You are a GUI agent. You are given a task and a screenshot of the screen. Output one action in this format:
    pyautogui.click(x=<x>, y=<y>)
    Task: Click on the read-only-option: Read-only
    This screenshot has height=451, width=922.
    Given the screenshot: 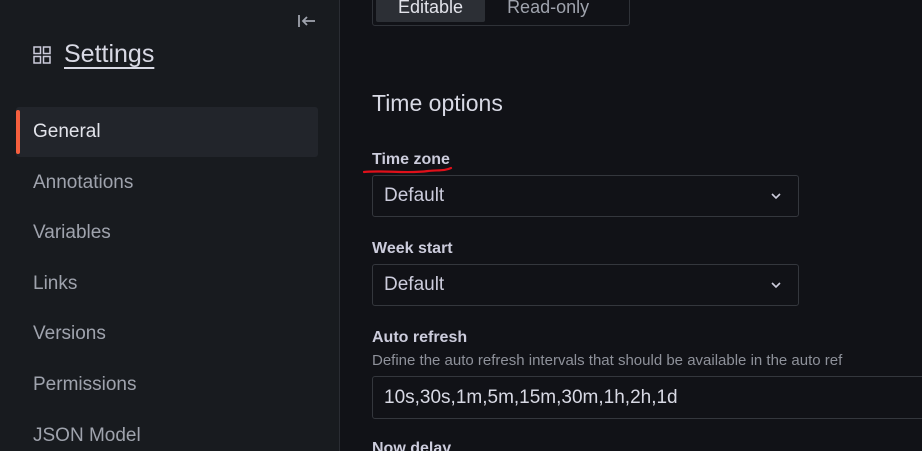 What is the action you would take?
    pyautogui.click(x=548, y=11)
    